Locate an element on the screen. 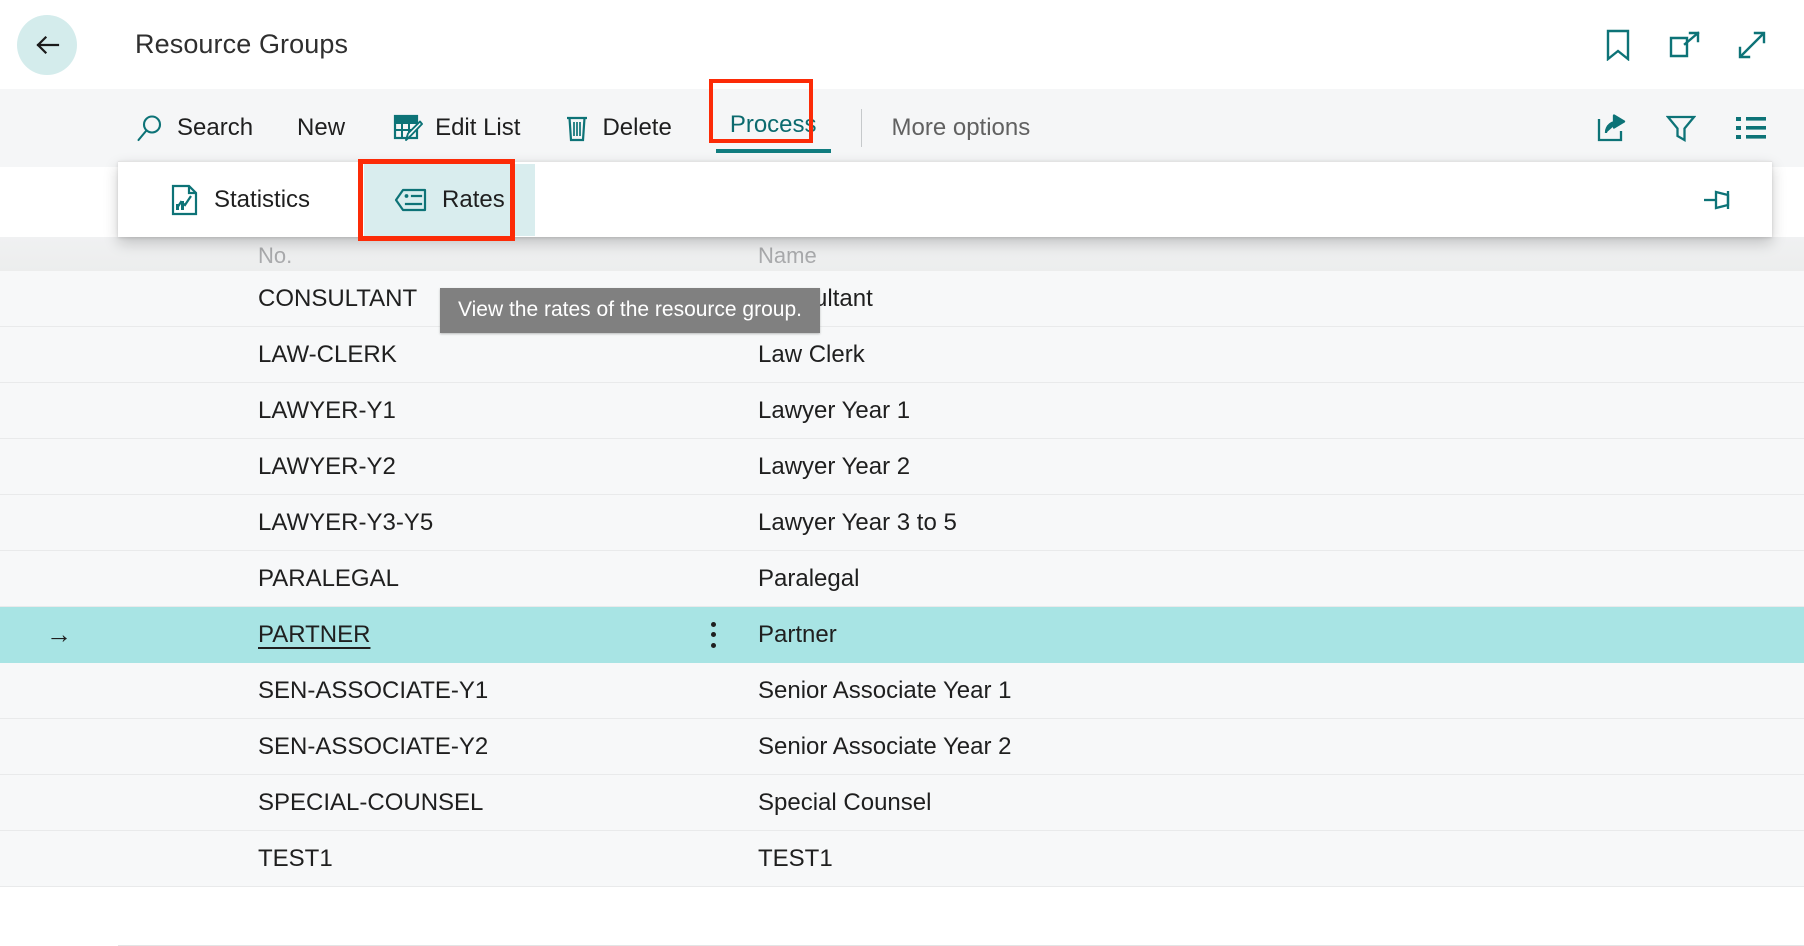  cell-no-value: CONSULTANT is located at coordinates (338, 298).